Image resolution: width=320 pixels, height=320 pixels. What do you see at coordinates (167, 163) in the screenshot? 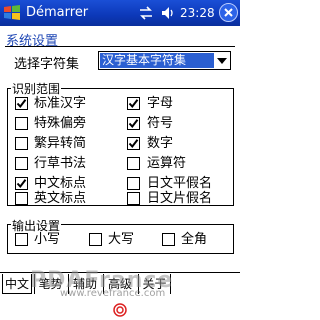
I see `checkbox-label: 运算符` at bounding box center [167, 163].